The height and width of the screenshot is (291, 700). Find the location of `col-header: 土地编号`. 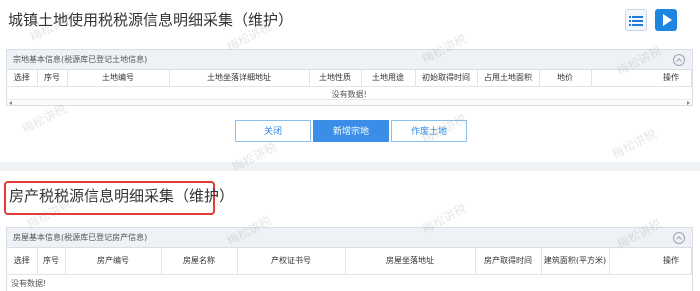

col-header: 土地编号 is located at coordinates (118, 78).